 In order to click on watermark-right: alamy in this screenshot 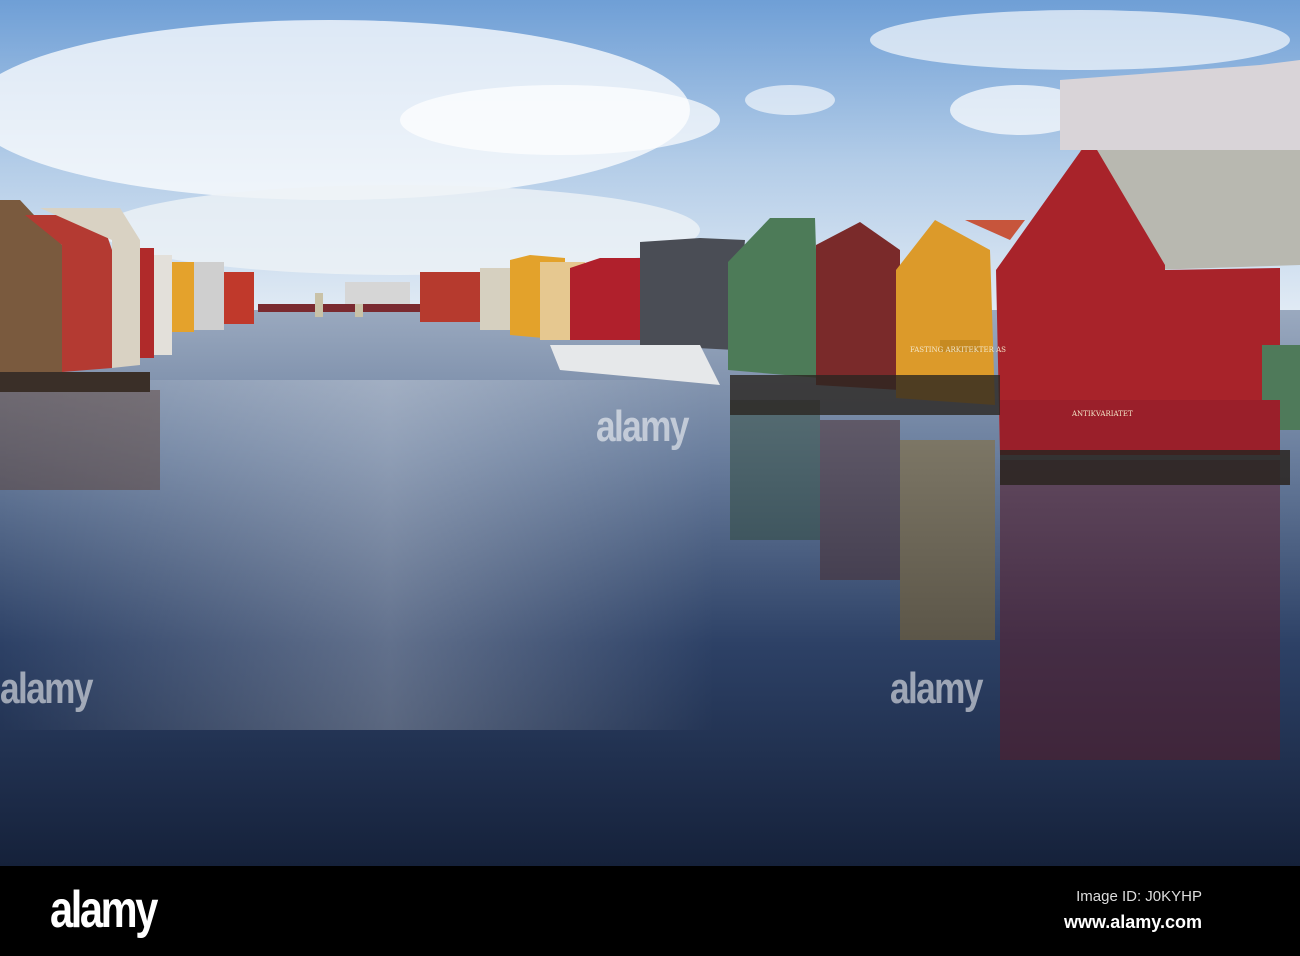, I will do `click(936, 688)`.